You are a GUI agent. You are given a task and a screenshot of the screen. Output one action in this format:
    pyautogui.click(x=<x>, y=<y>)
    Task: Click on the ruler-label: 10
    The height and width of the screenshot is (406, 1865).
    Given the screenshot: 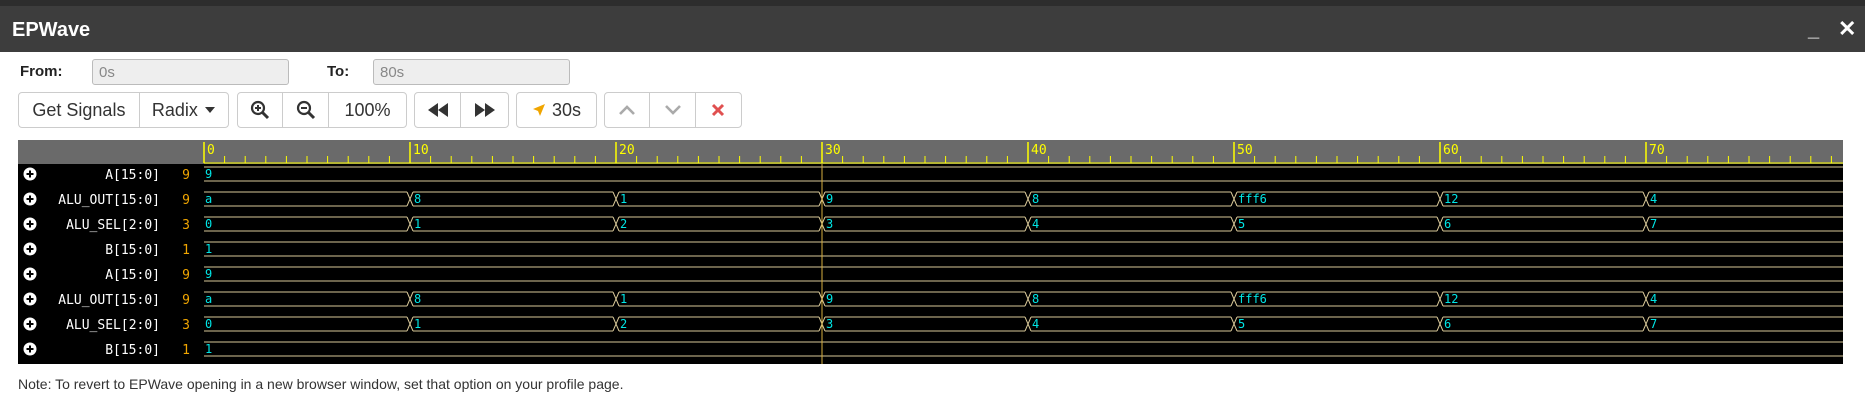 What is the action you would take?
    pyautogui.click(x=421, y=150)
    